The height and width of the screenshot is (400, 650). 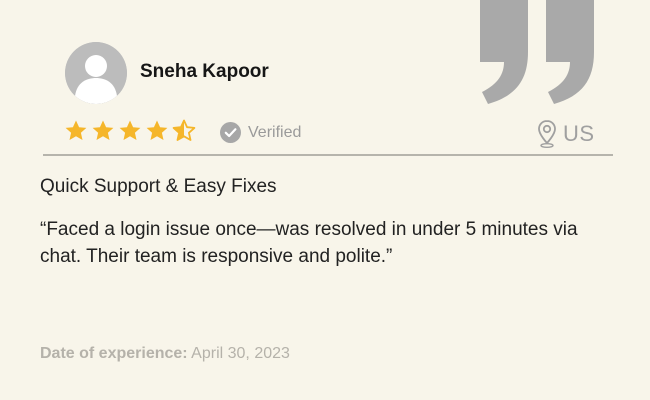 I want to click on experience-date-value: April 30, 2023, so click(x=240, y=353).